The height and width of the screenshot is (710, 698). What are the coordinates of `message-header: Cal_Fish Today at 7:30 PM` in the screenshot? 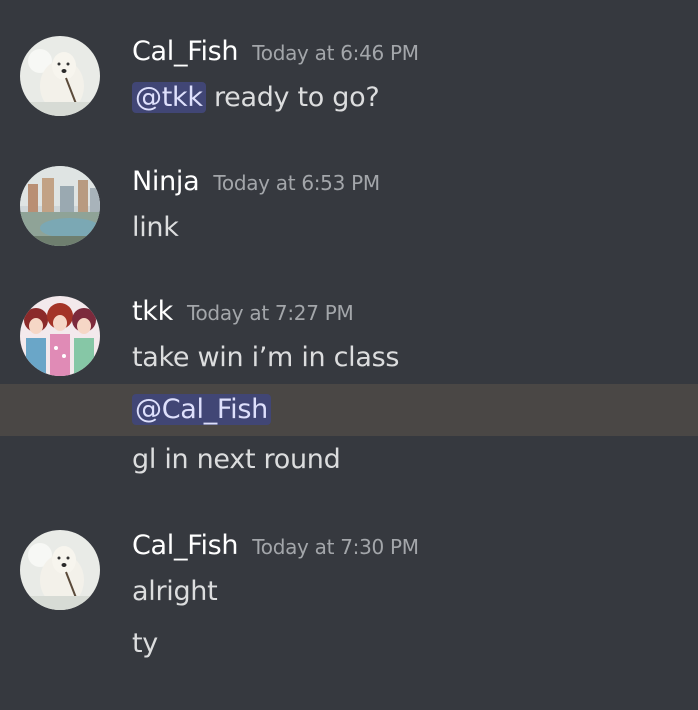 It's located at (275, 548).